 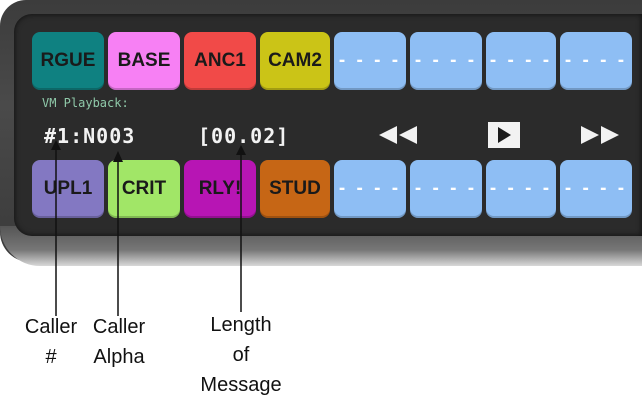 What do you see at coordinates (241, 385) in the screenshot?
I see `callout-line: Message` at bounding box center [241, 385].